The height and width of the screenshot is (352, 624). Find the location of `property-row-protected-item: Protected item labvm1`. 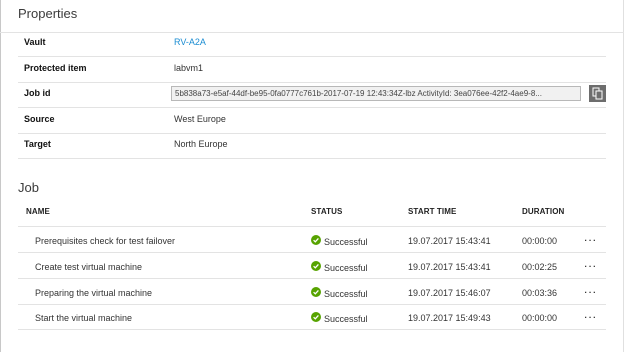

property-row-protected-item: Protected item labvm1 is located at coordinates (312, 70).